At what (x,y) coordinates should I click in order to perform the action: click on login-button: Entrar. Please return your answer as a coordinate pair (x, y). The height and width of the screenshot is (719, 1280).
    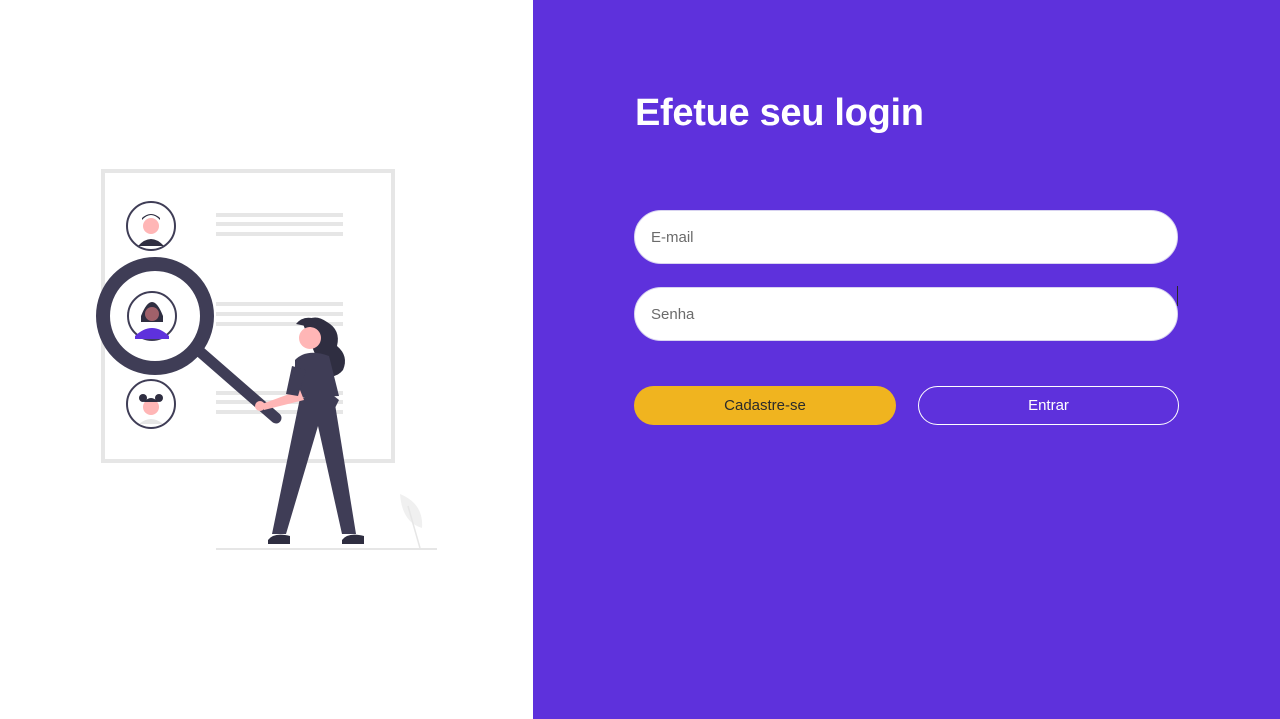
    Looking at the image, I should click on (1048, 405).